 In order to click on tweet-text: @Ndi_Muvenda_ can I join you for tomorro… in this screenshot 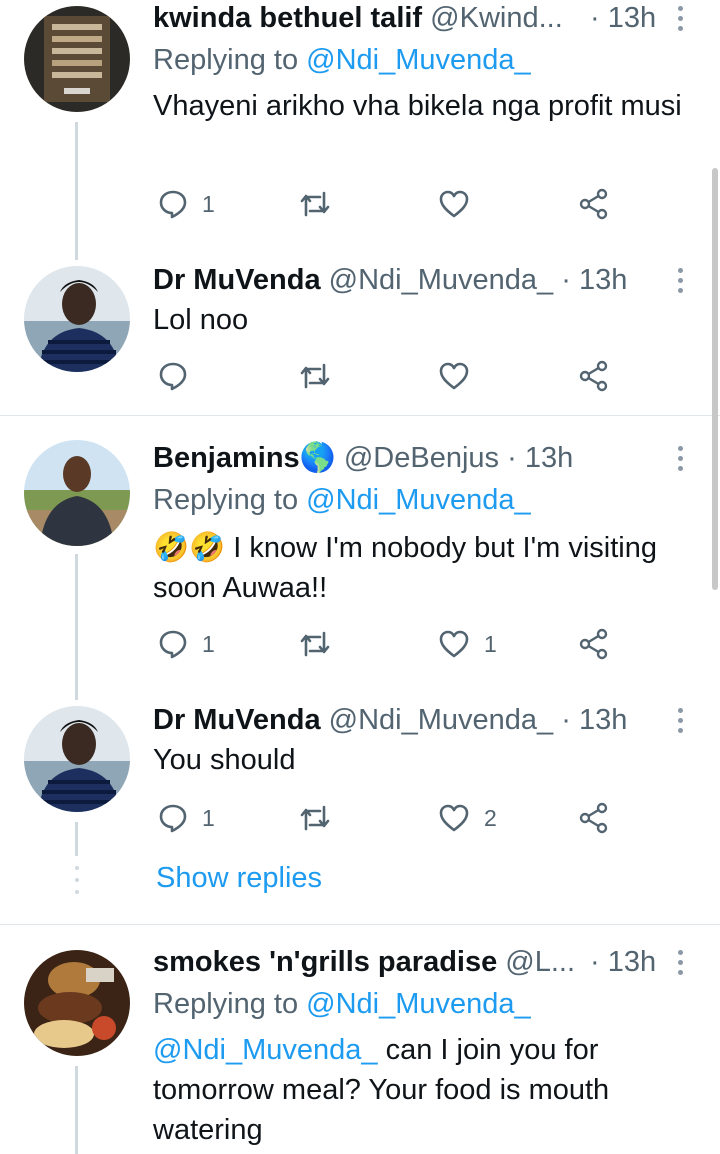, I will do `click(423, 1090)`.